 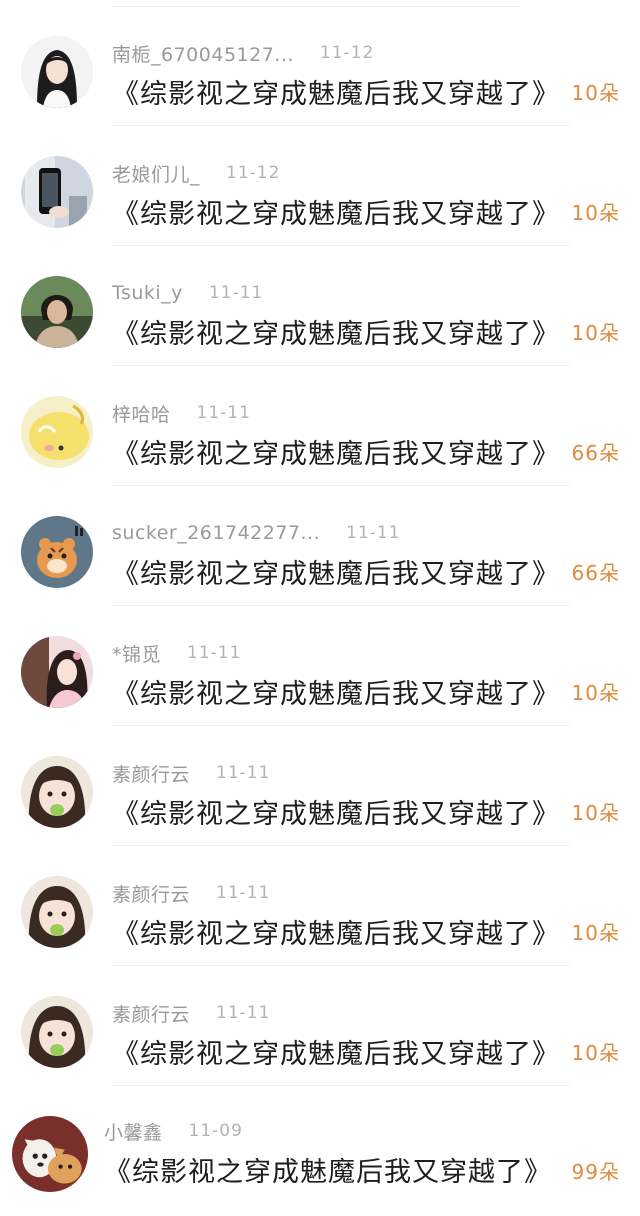 I want to click on row-meta: 老娘们儿_ 11-12, so click(x=196, y=173).